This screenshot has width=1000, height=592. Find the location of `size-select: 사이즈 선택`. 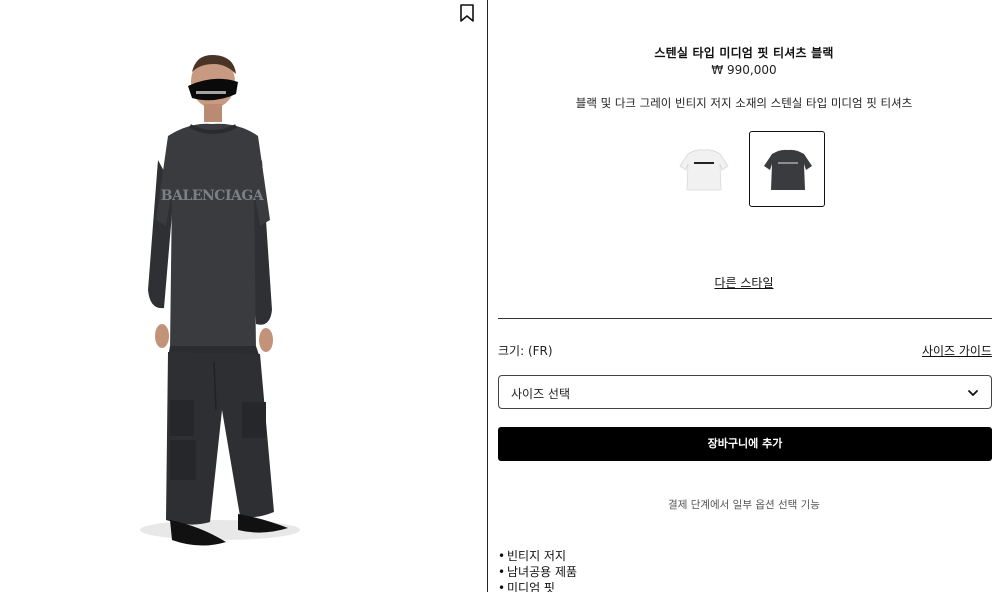

size-select: 사이즈 선택 is located at coordinates (745, 392).